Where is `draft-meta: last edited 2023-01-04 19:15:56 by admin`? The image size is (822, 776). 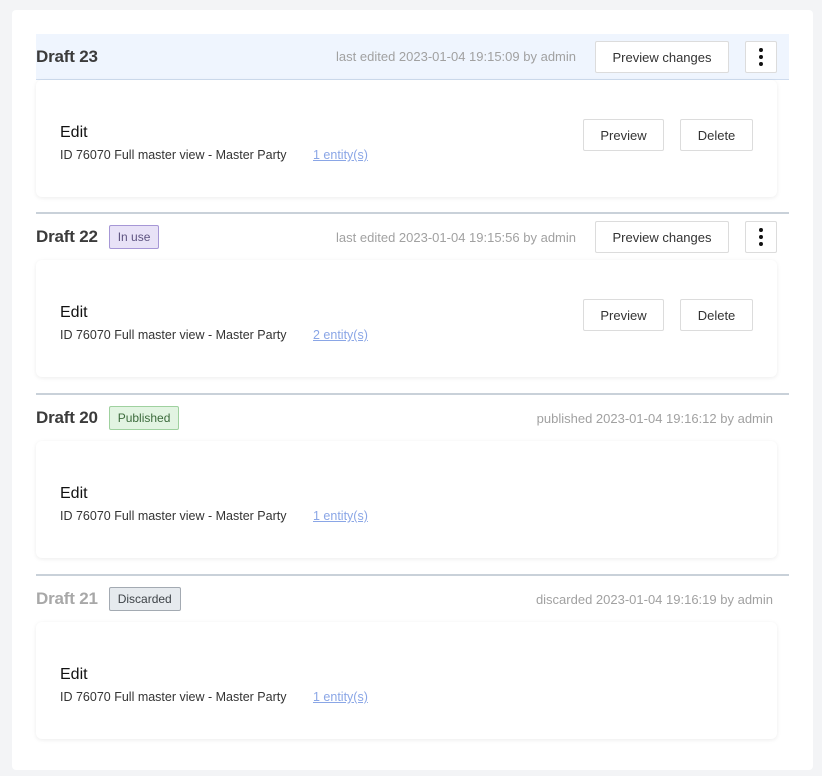
draft-meta: last edited 2023-01-04 19:15:56 by admin is located at coordinates (456, 237).